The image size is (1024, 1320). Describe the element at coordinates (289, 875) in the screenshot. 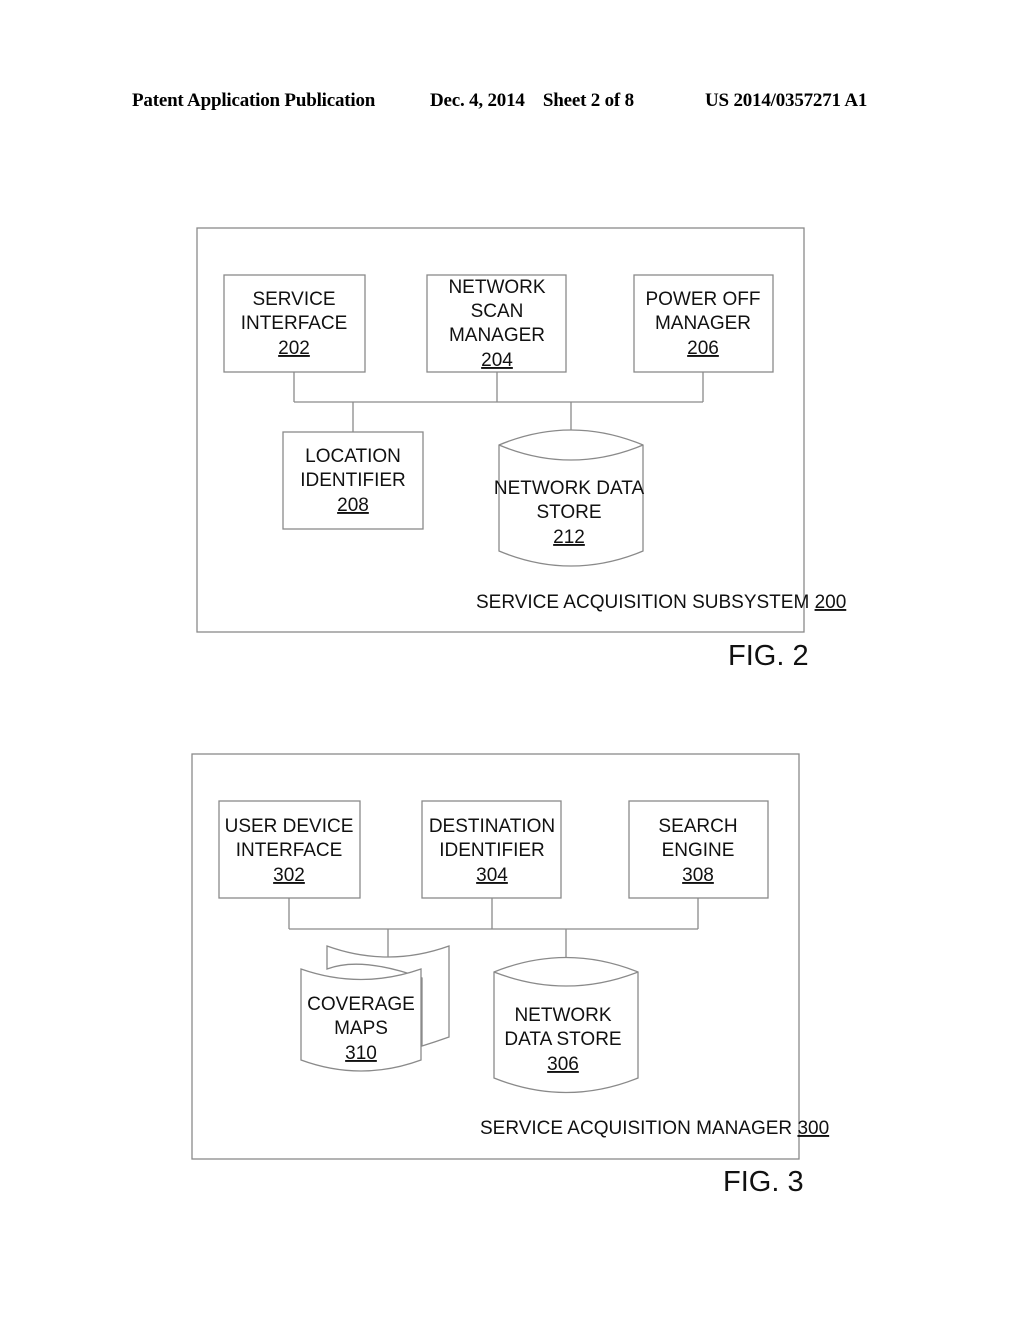

I see `node-ref: 302` at that location.